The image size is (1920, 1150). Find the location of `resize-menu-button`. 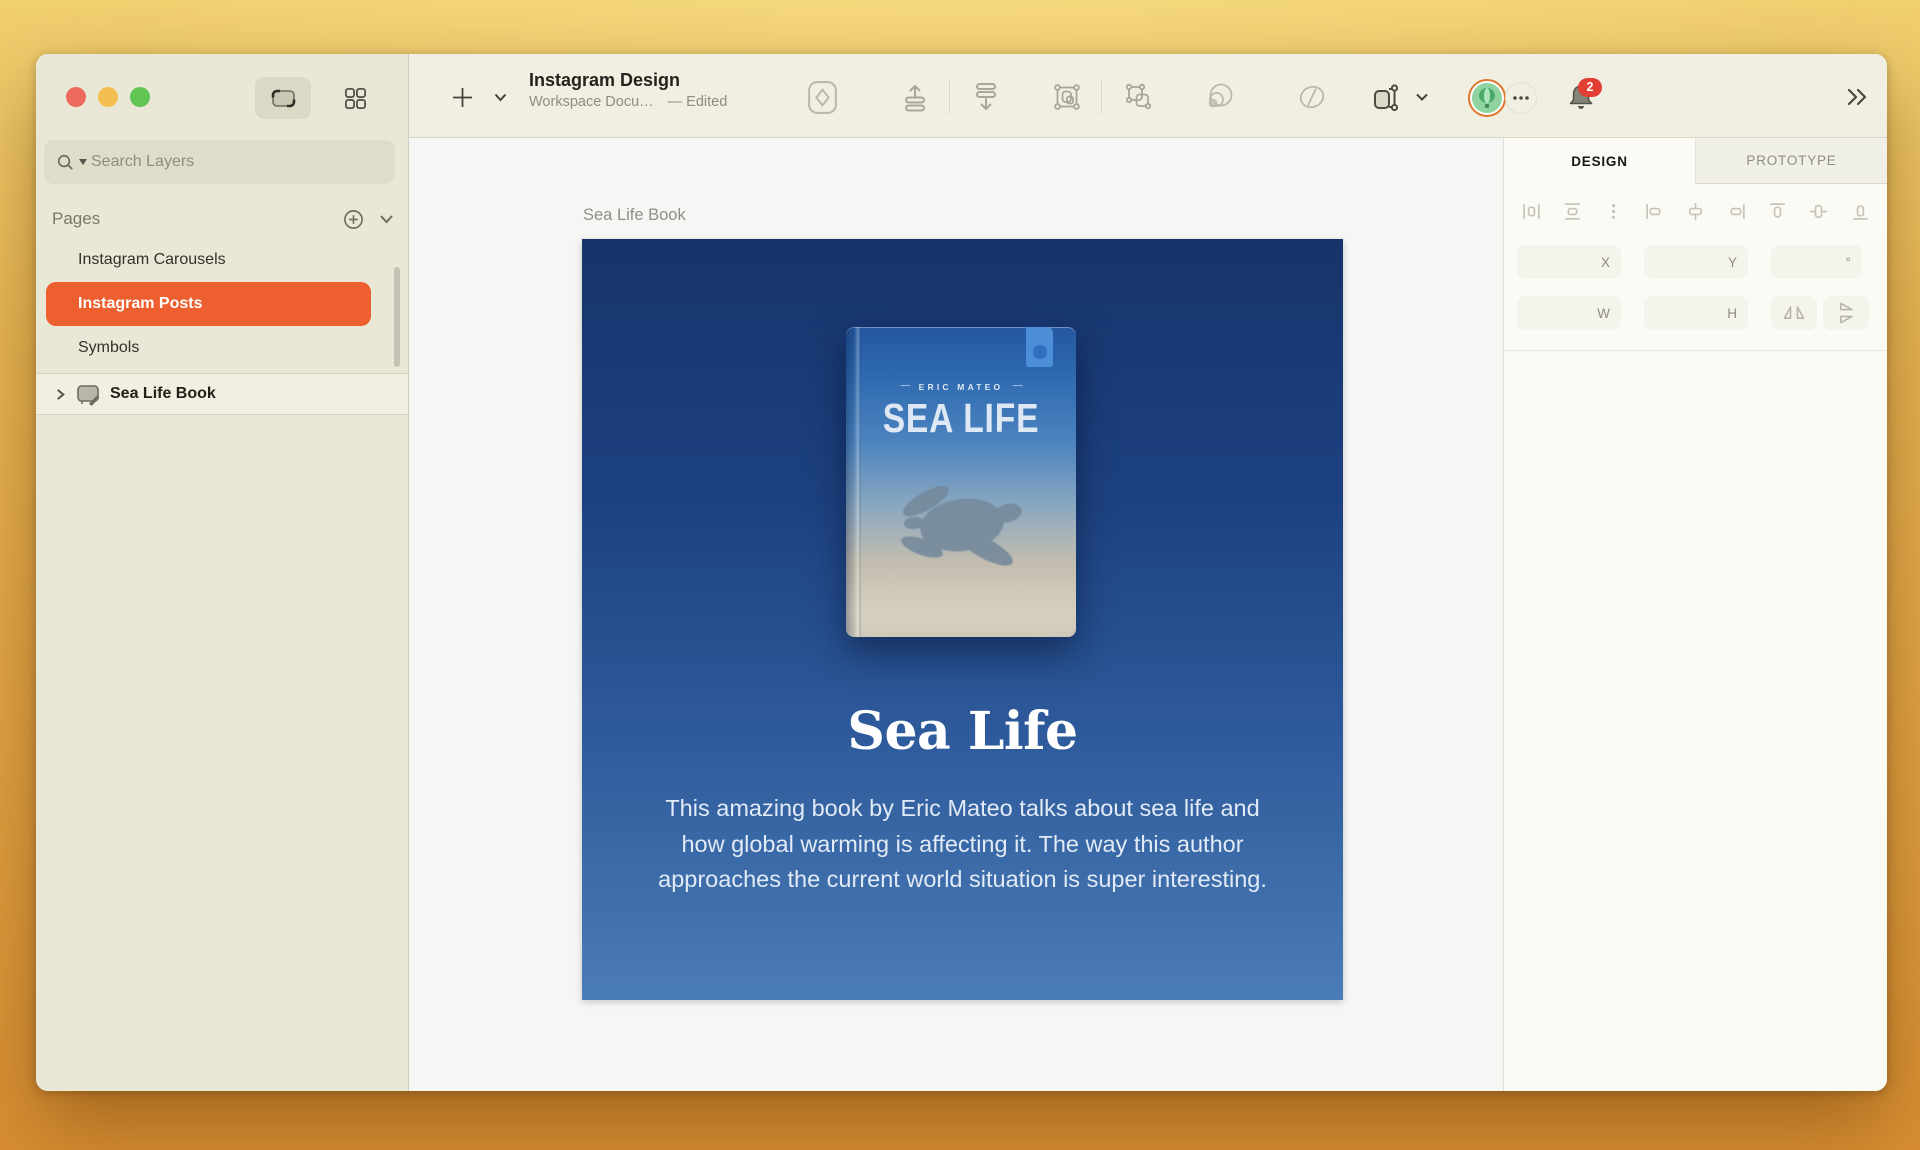

resize-menu-button is located at coordinates (1422, 97).